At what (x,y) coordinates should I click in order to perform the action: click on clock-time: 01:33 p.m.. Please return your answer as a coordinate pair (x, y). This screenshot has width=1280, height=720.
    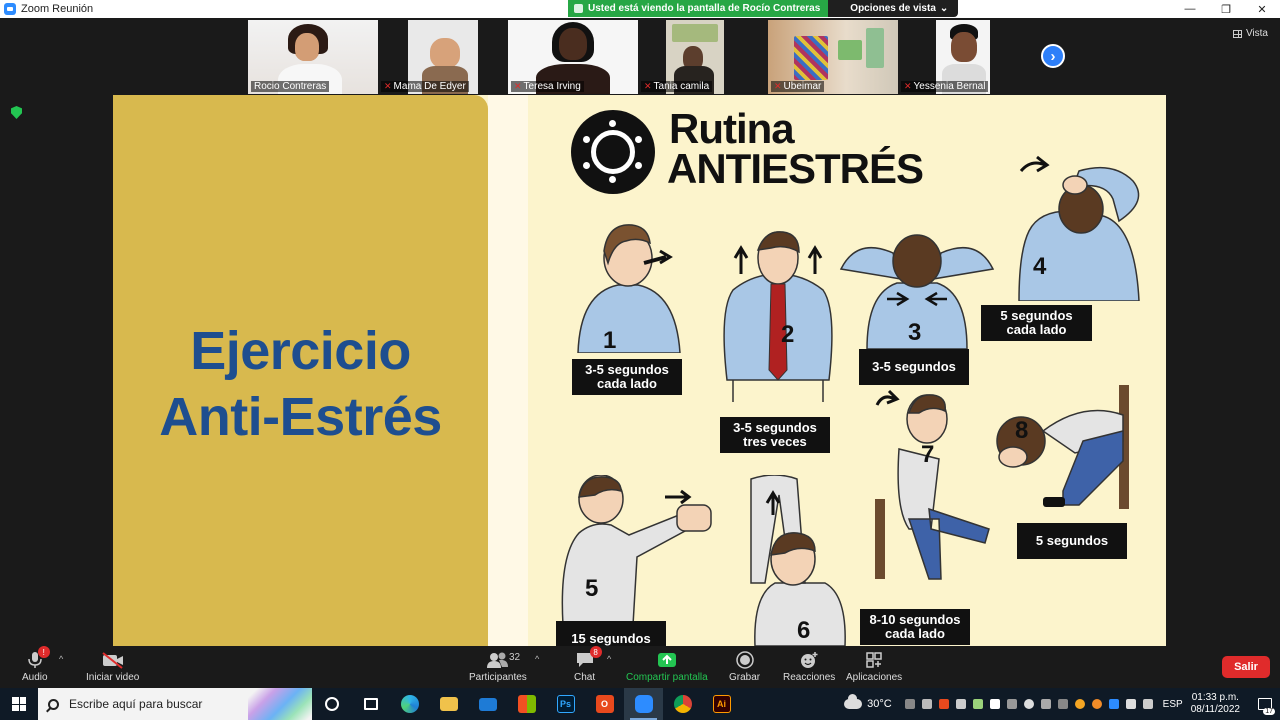
    Looking at the image, I should click on (1215, 697).